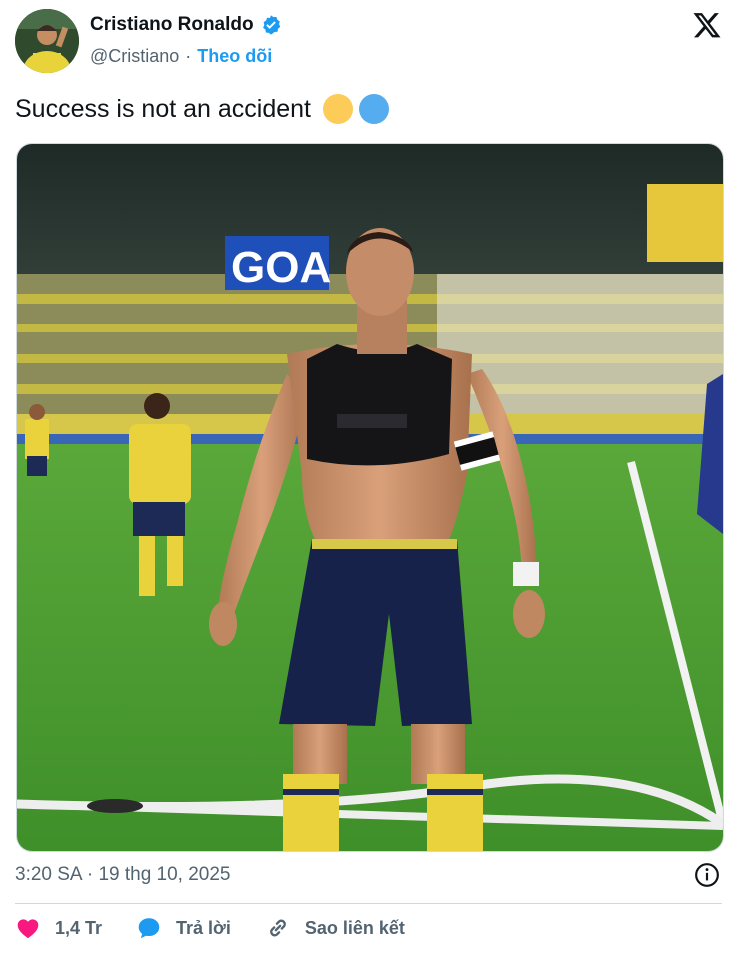 Image resolution: width=740 pixels, height=953 pixels. What do you see at coordinates (354, 927) in the screenshot?
I see `copy-link-label: Sao liên kết` at bounding box center [354, 927].